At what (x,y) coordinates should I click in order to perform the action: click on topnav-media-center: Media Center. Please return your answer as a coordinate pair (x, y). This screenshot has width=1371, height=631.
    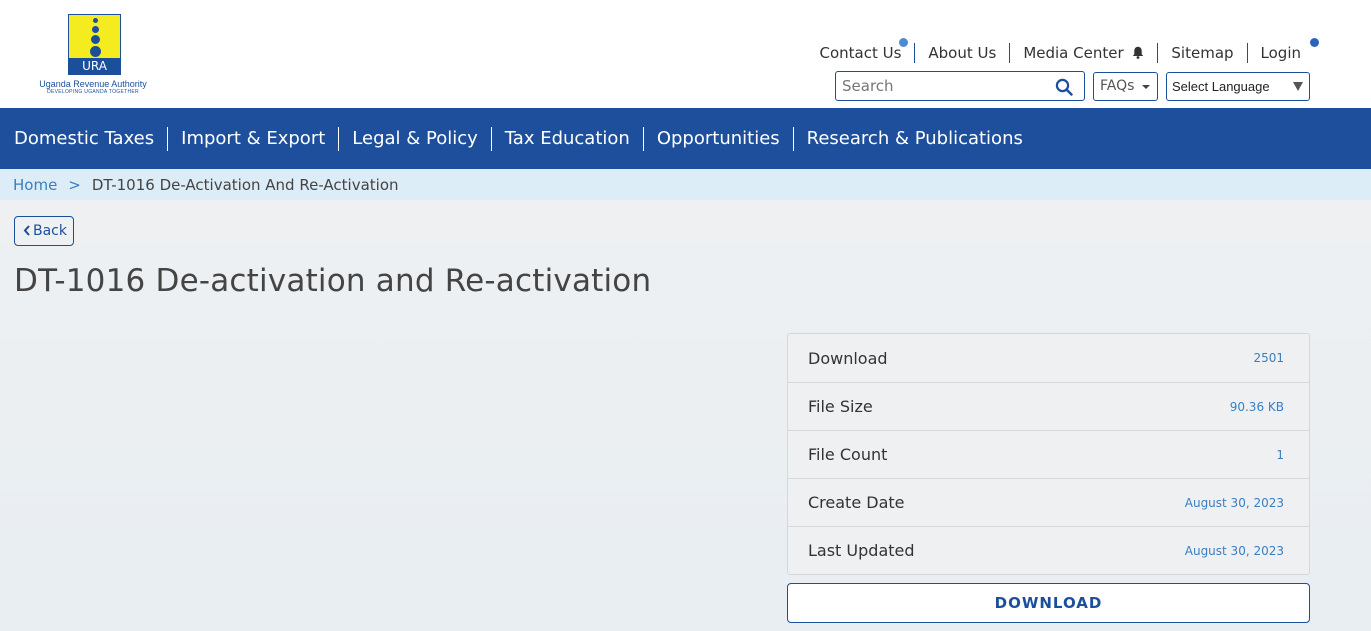
    Looking at the image, I should click on (1083, 53).